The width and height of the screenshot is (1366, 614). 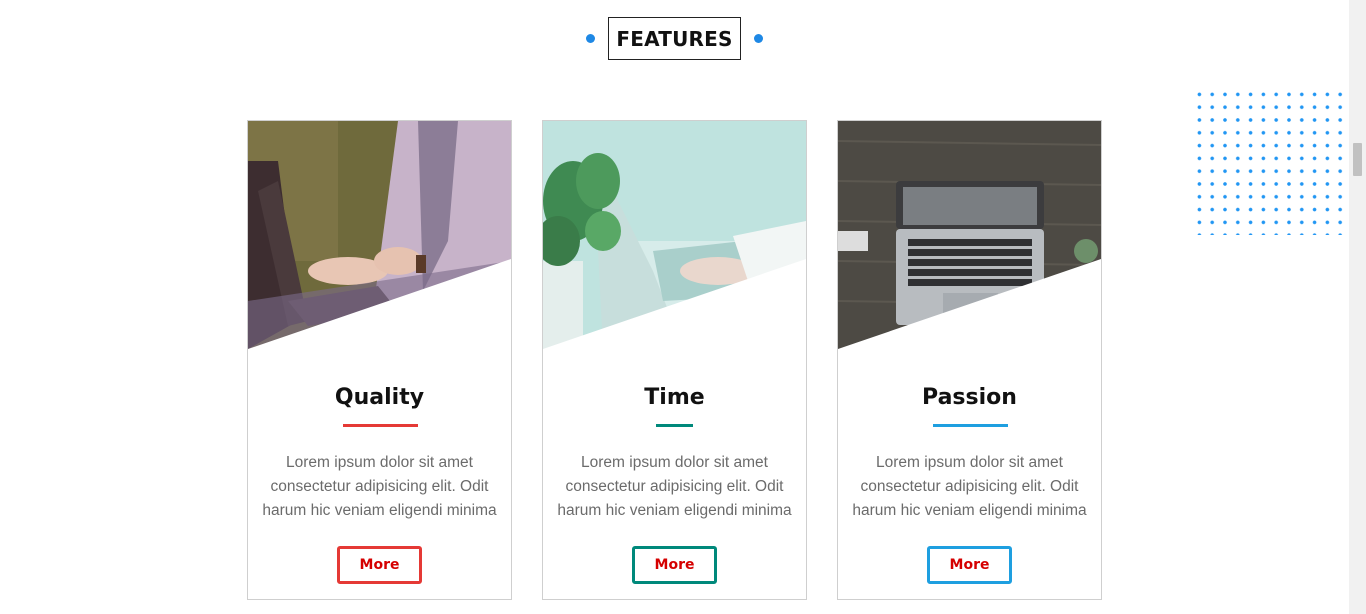 I want to click on card-title: Passion, so click(x=969, y=397).